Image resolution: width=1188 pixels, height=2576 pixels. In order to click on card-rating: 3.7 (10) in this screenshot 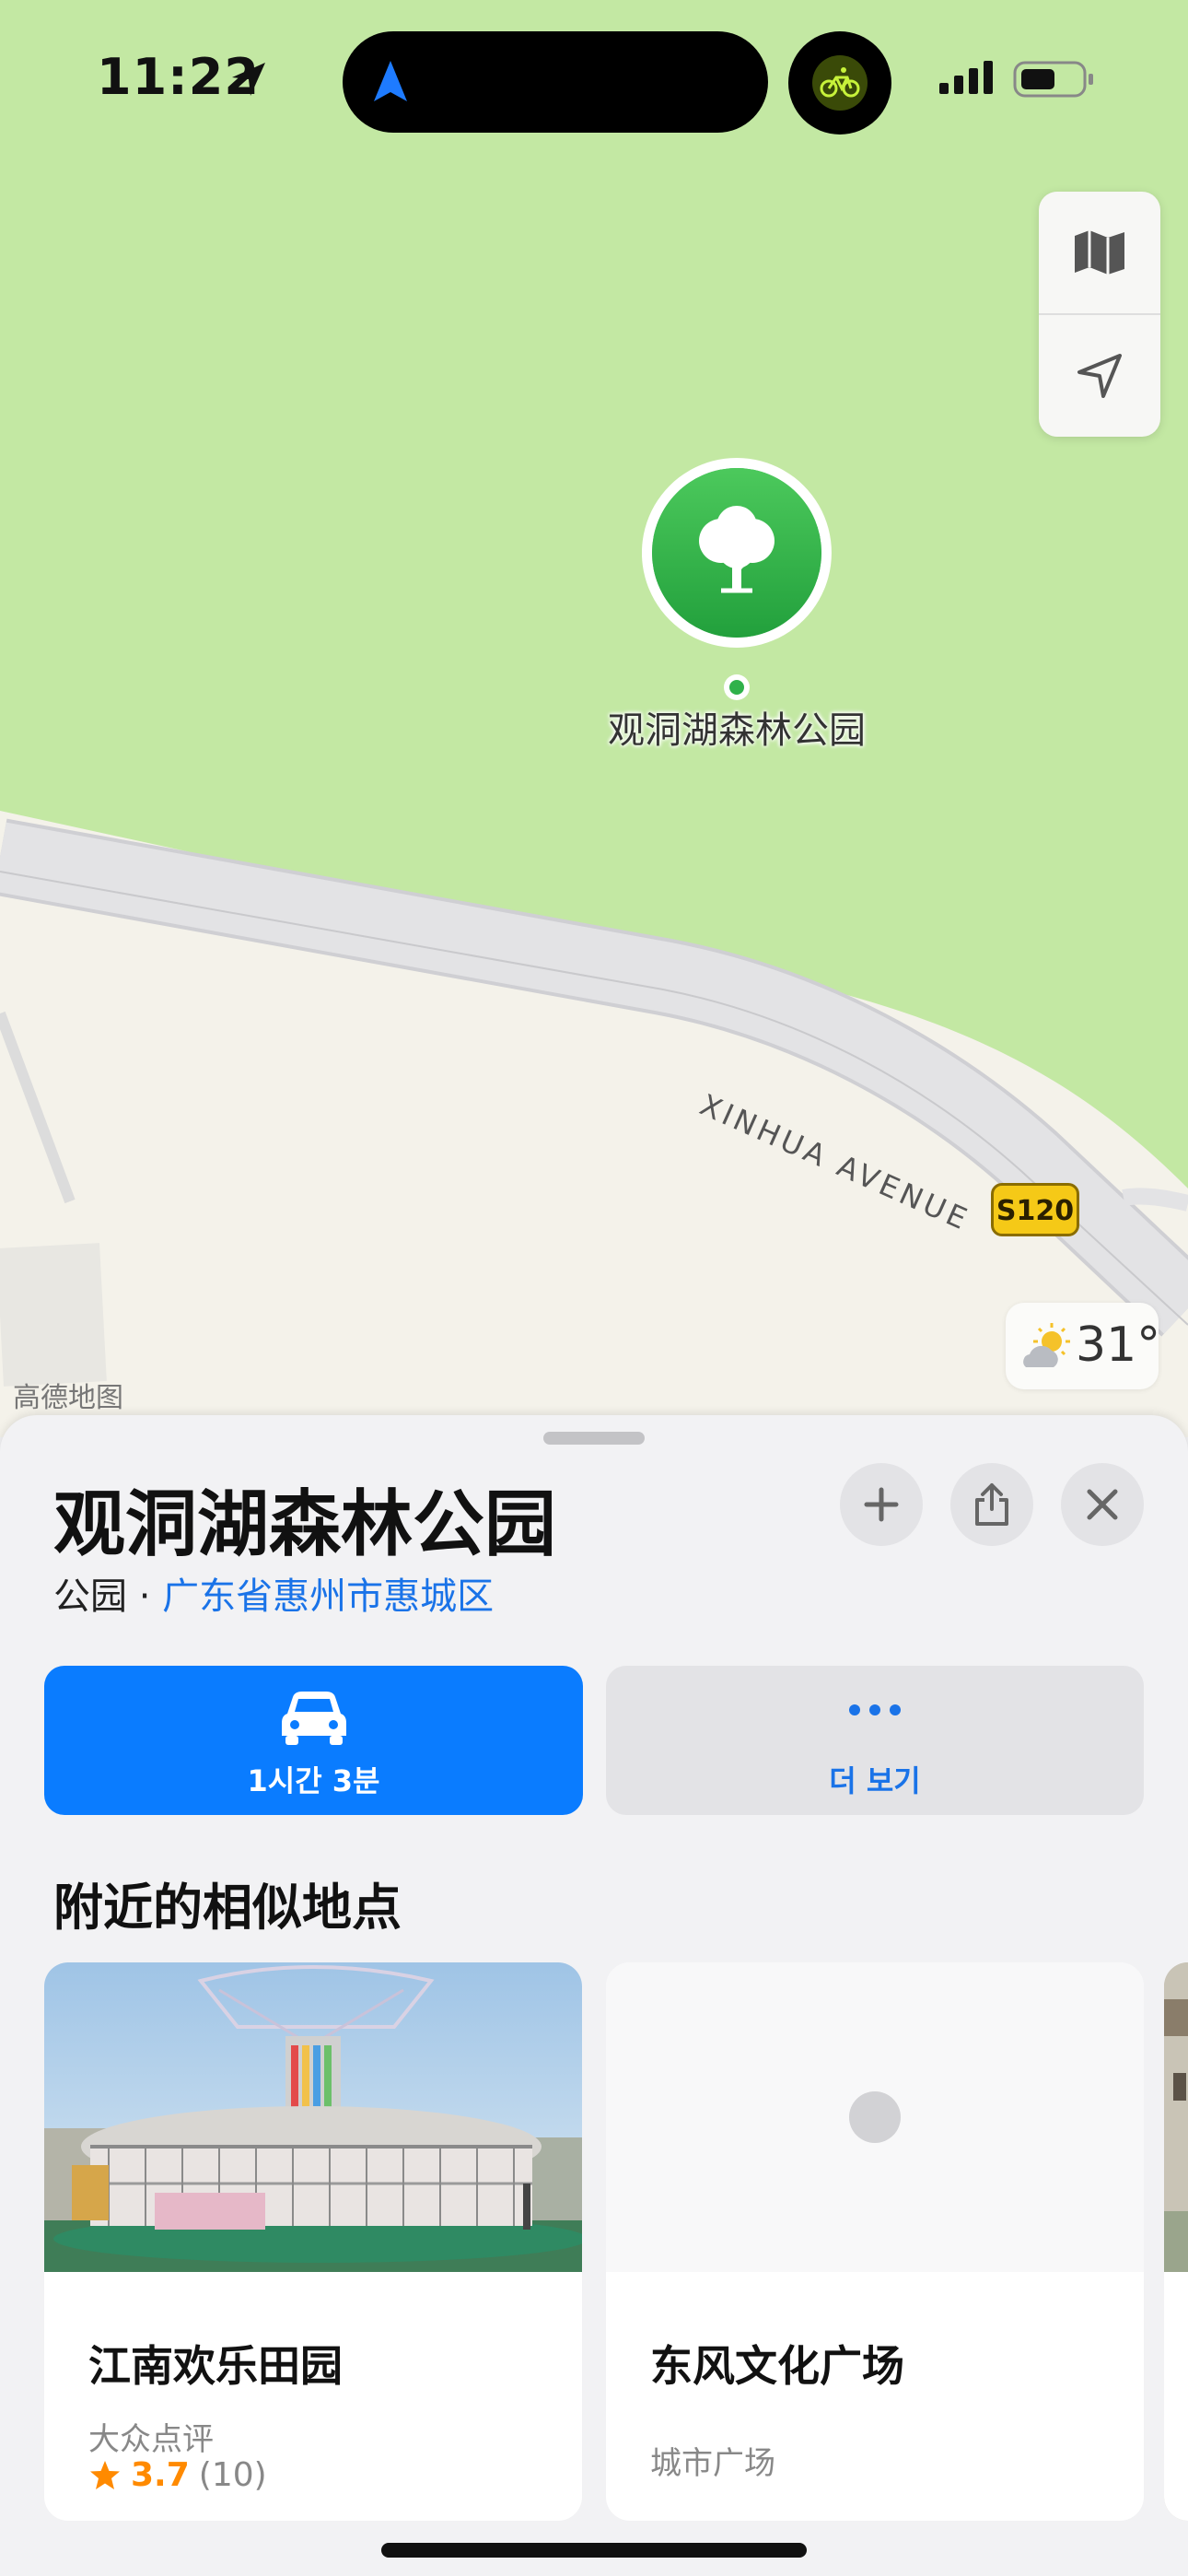, I will do `click(177, 2475)`.